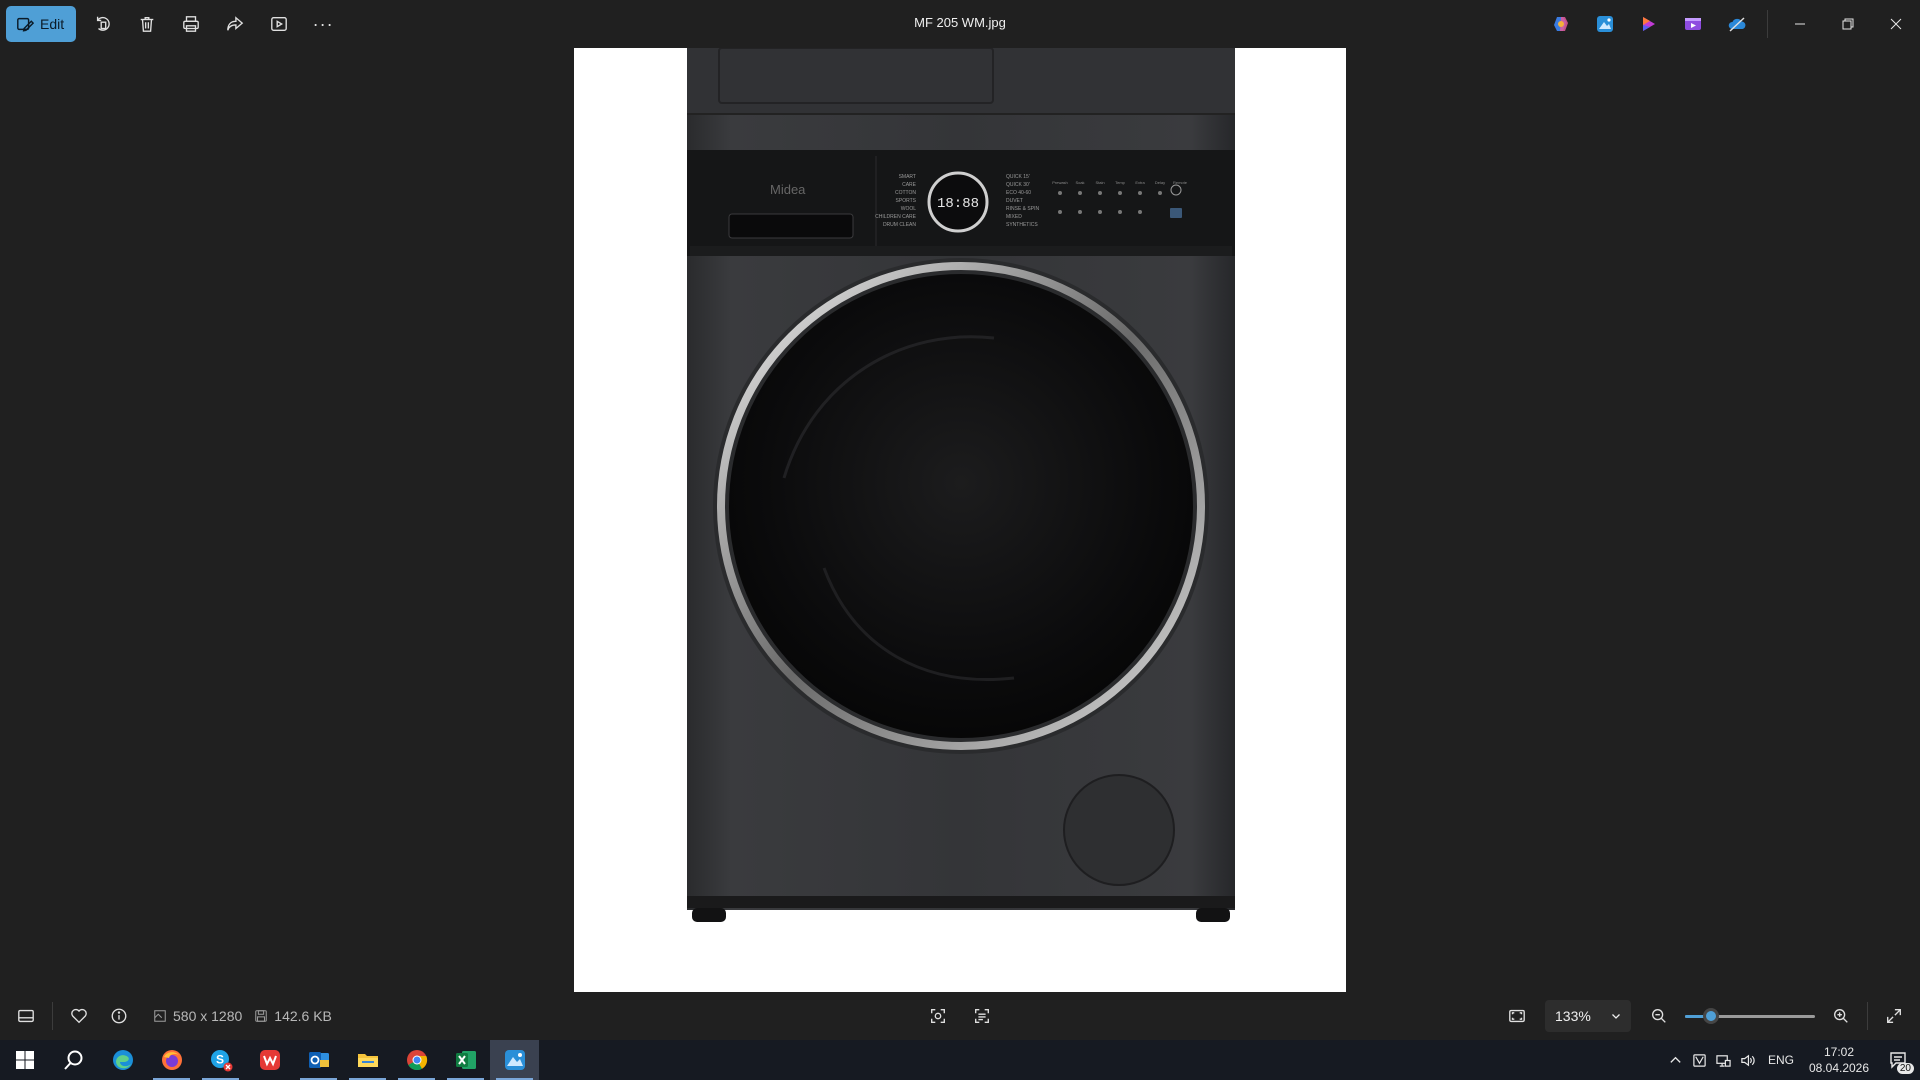 The height and width of the screenshot is (1080, 1920). What do you see at coordinates (1737, 24) in the screenshot?
I see `onedrive-button` at bounding box center [1737, 24].